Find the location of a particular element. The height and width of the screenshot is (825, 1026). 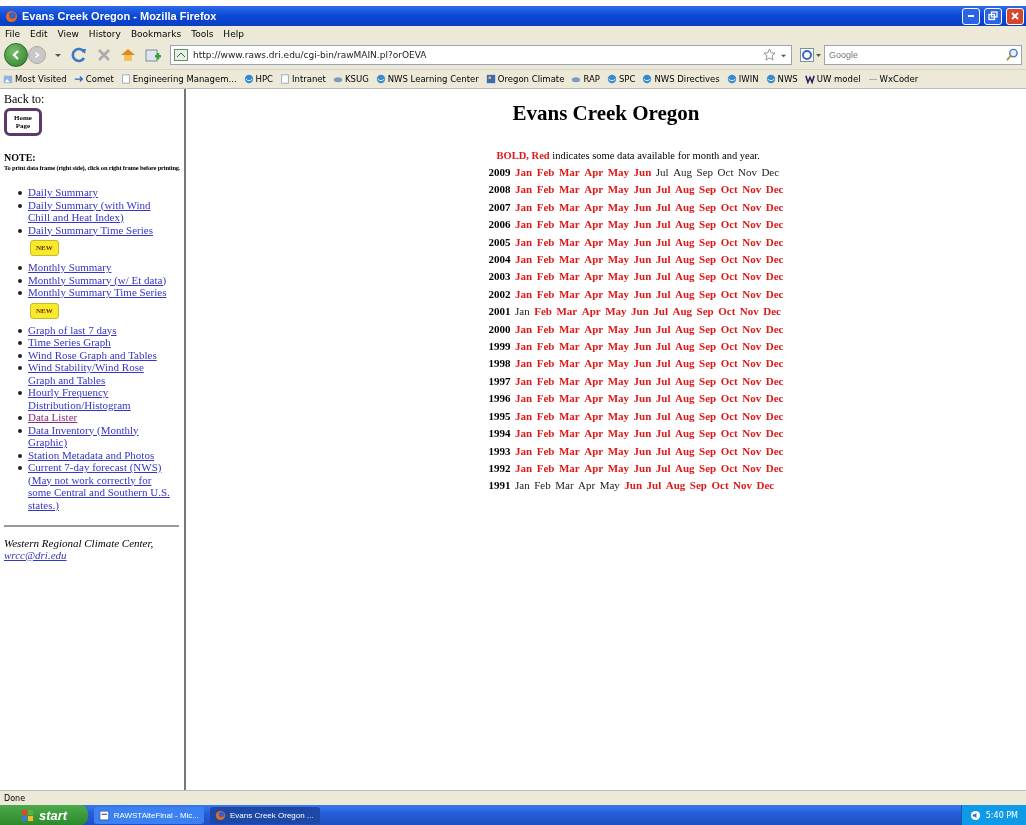

speaker-icon is located at coordinates (975, 815).